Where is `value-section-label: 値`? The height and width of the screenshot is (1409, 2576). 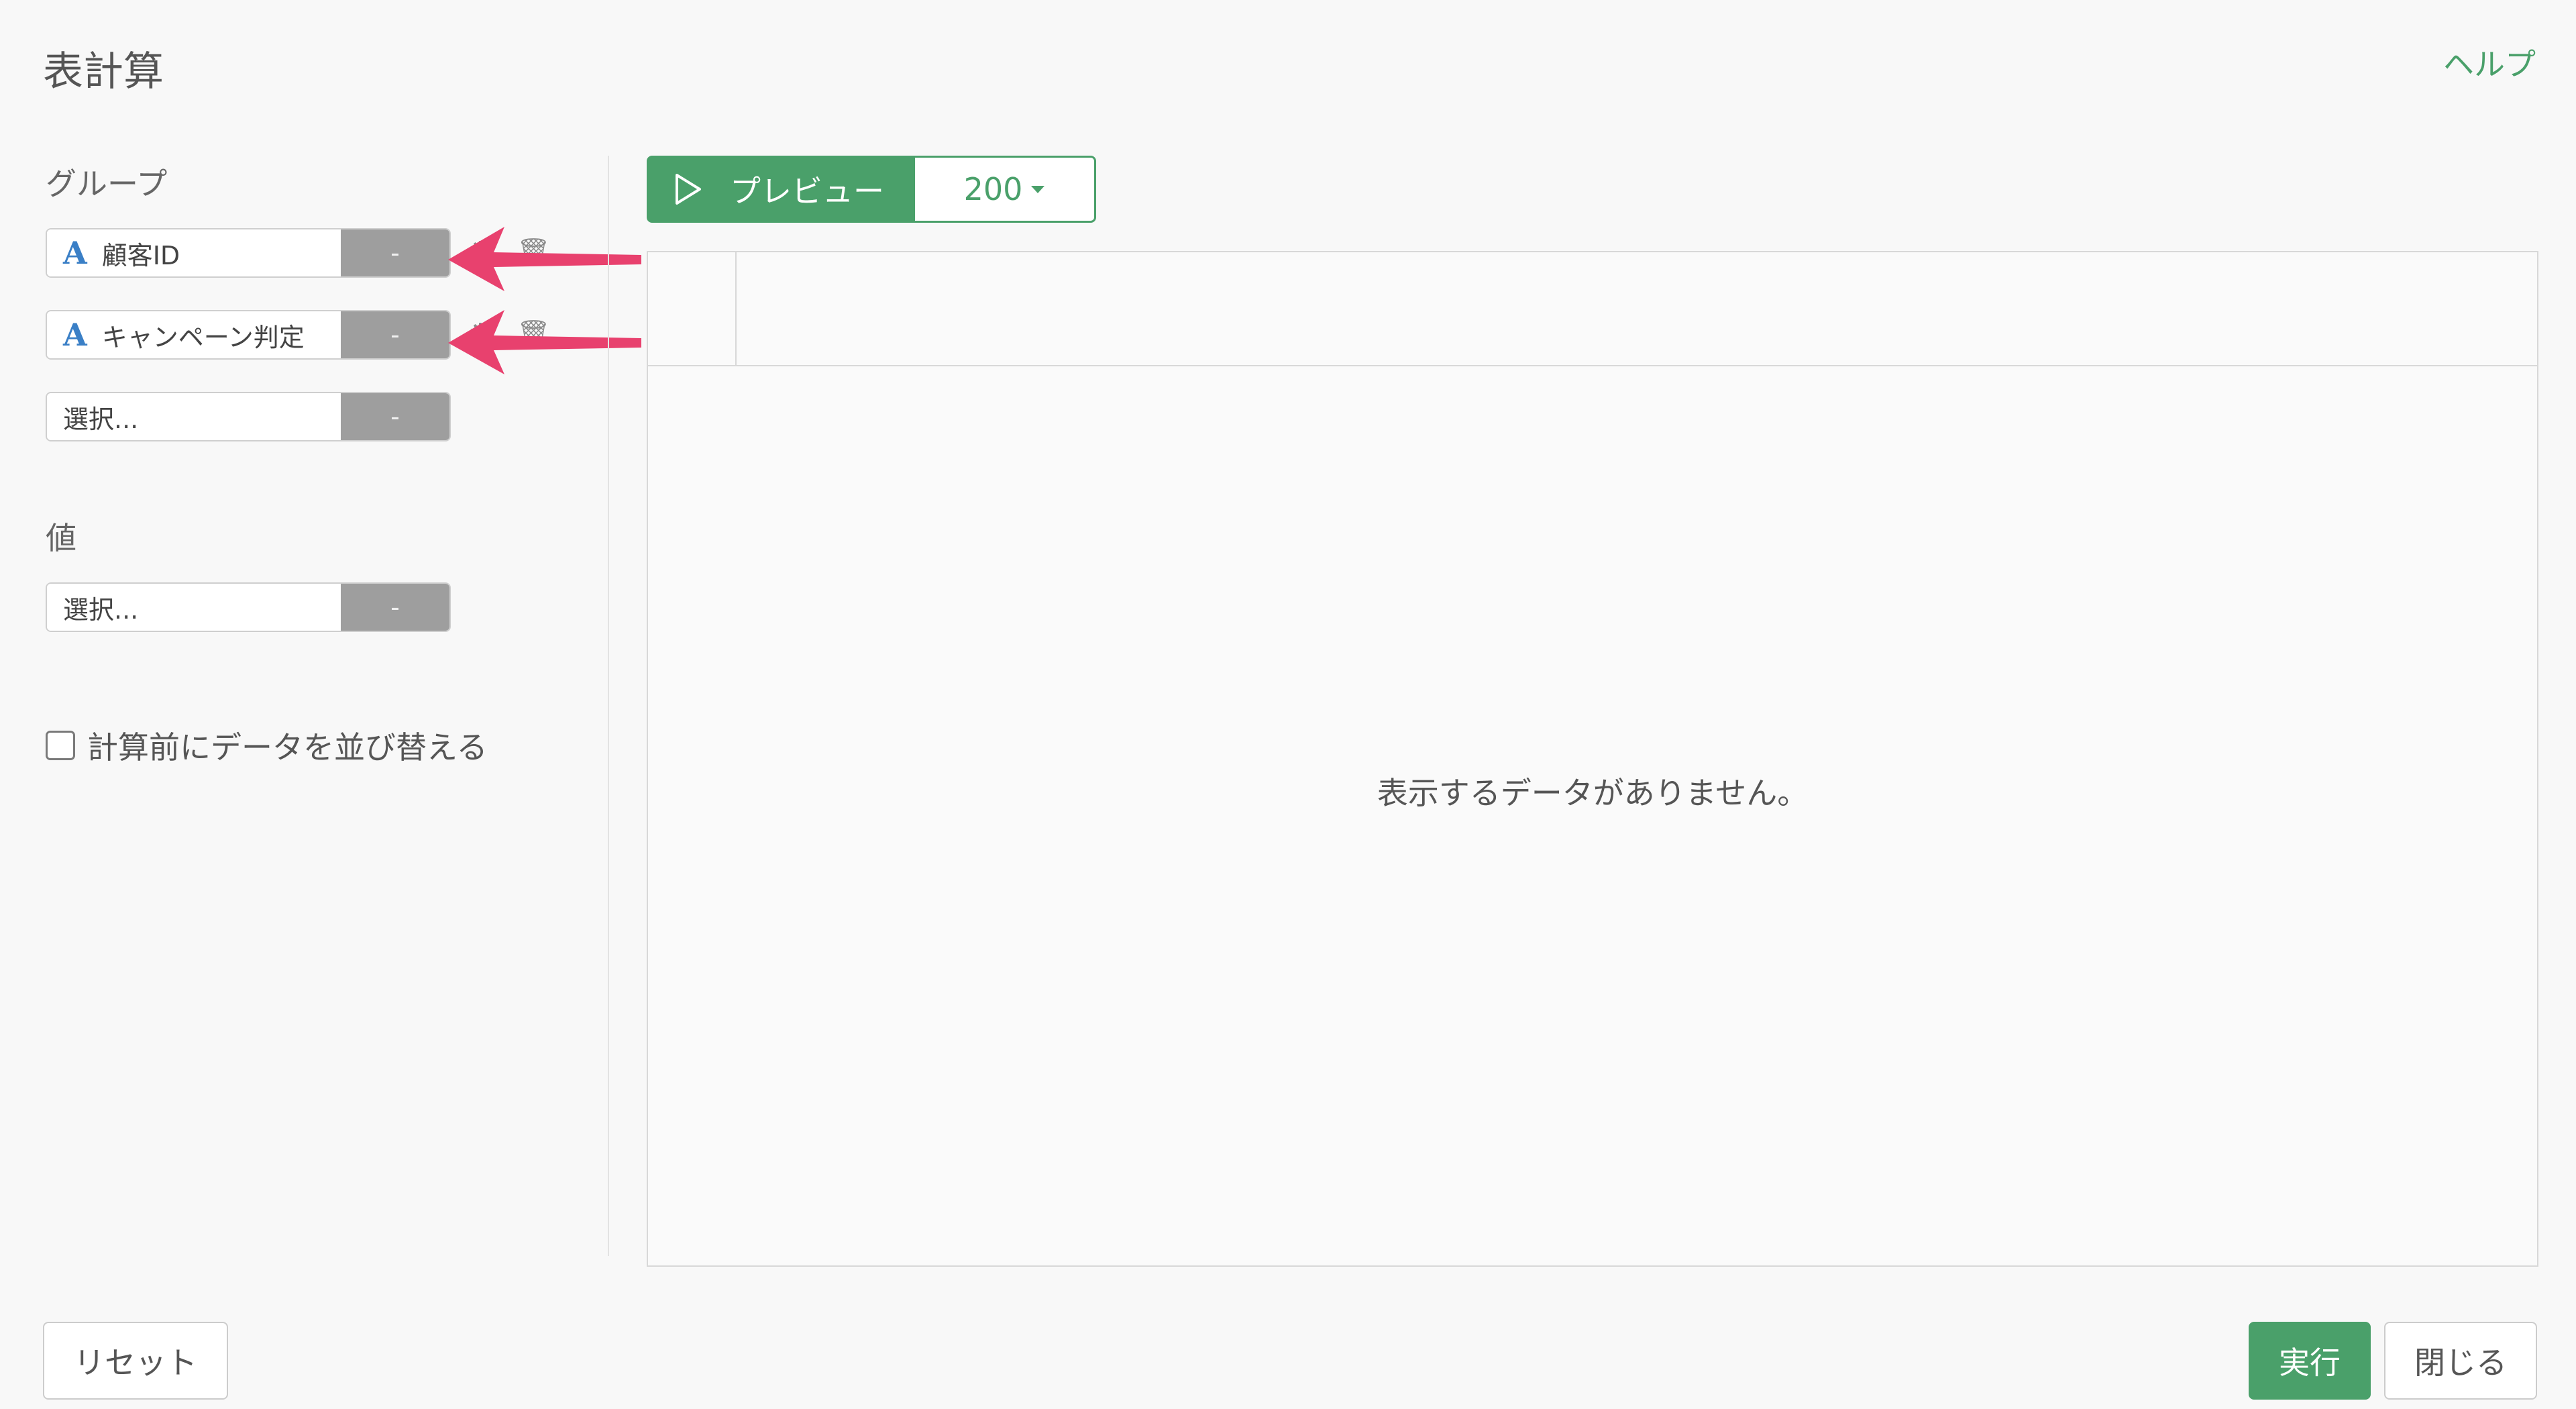
value-section-label: 値 is located at coordinates (61, 538).